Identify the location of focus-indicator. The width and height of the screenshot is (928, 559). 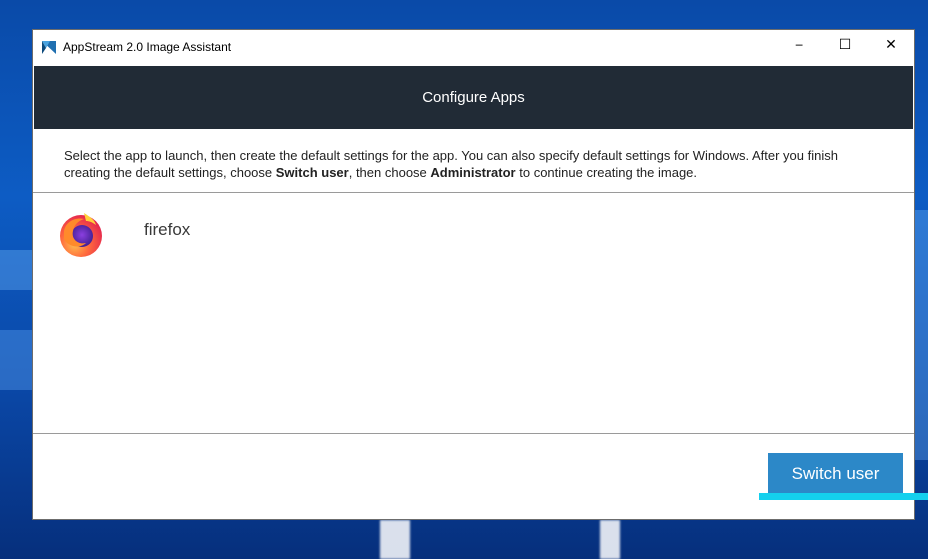
(843, 496).